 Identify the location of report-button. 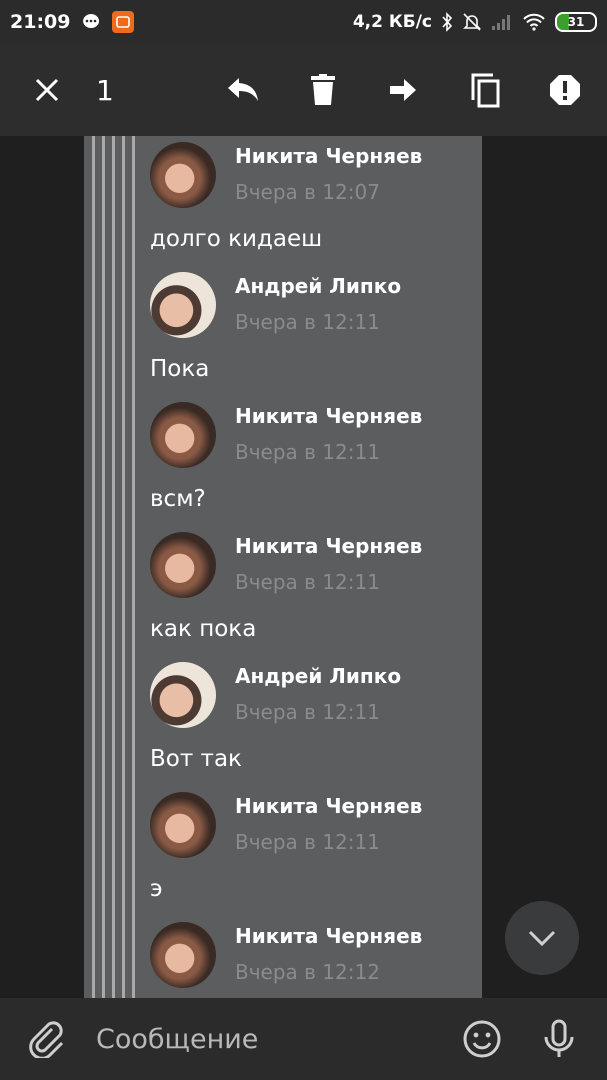
(565, 90).